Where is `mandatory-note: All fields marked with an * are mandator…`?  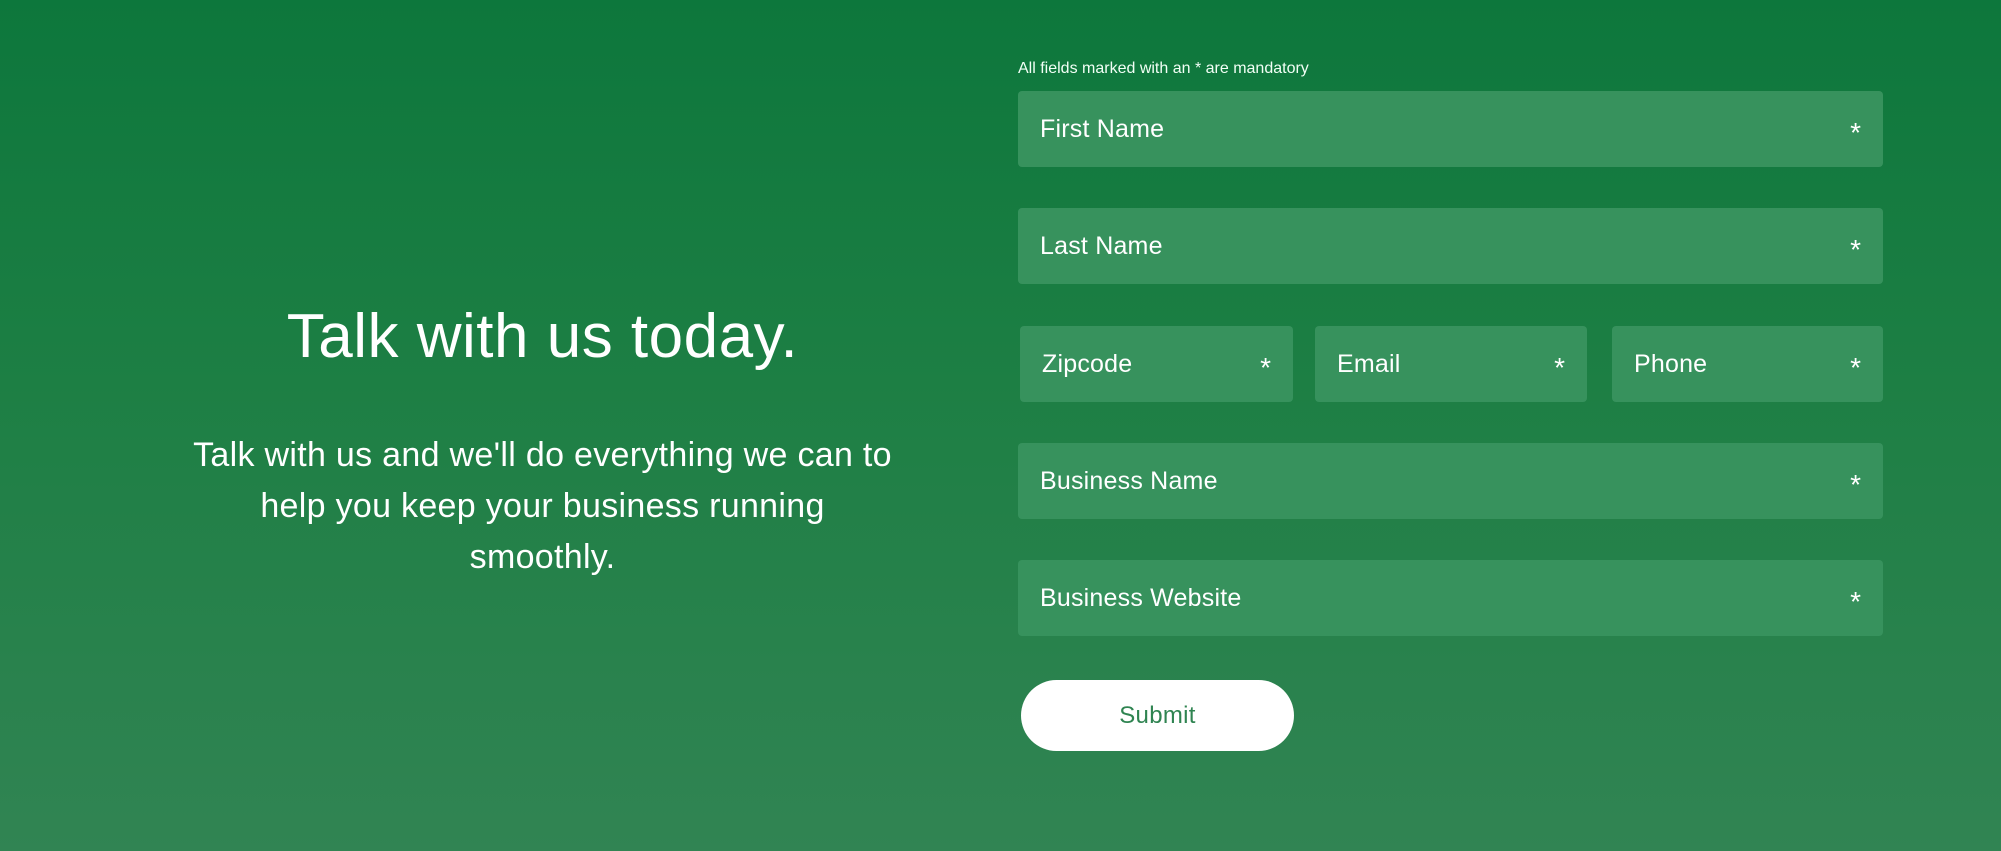
mandatory-note: All fields marked with an * are mandator… is located at coordinates (1163, 68).